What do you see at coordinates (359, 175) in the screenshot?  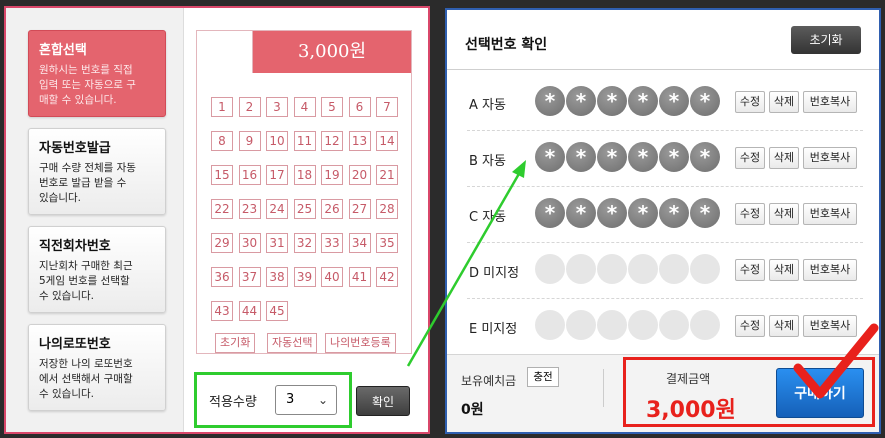 I see `number-cell: 20` at bounding box center [359, 175].